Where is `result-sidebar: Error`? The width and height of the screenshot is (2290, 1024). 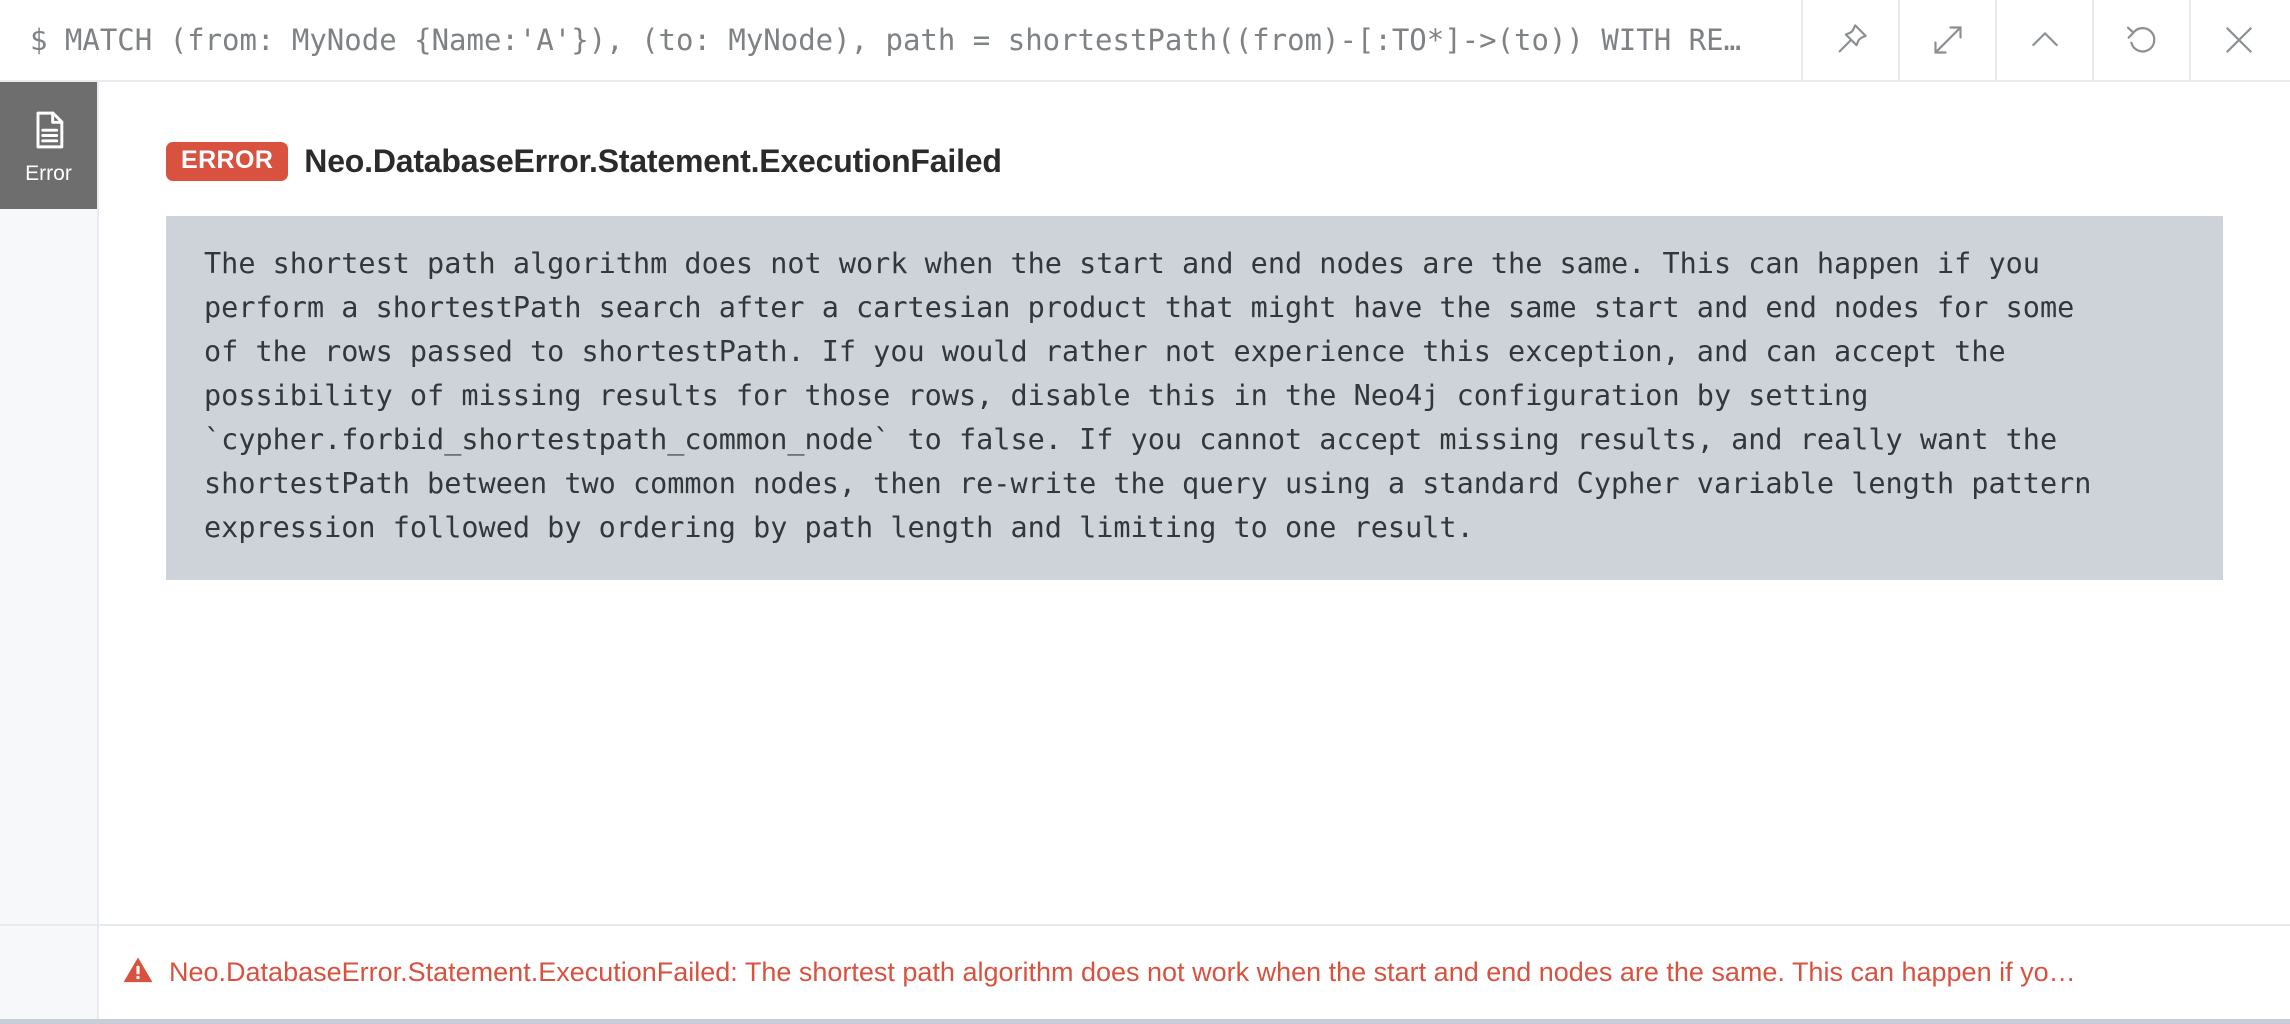
result-sidebar: Error is located at coordinates (49, 503).